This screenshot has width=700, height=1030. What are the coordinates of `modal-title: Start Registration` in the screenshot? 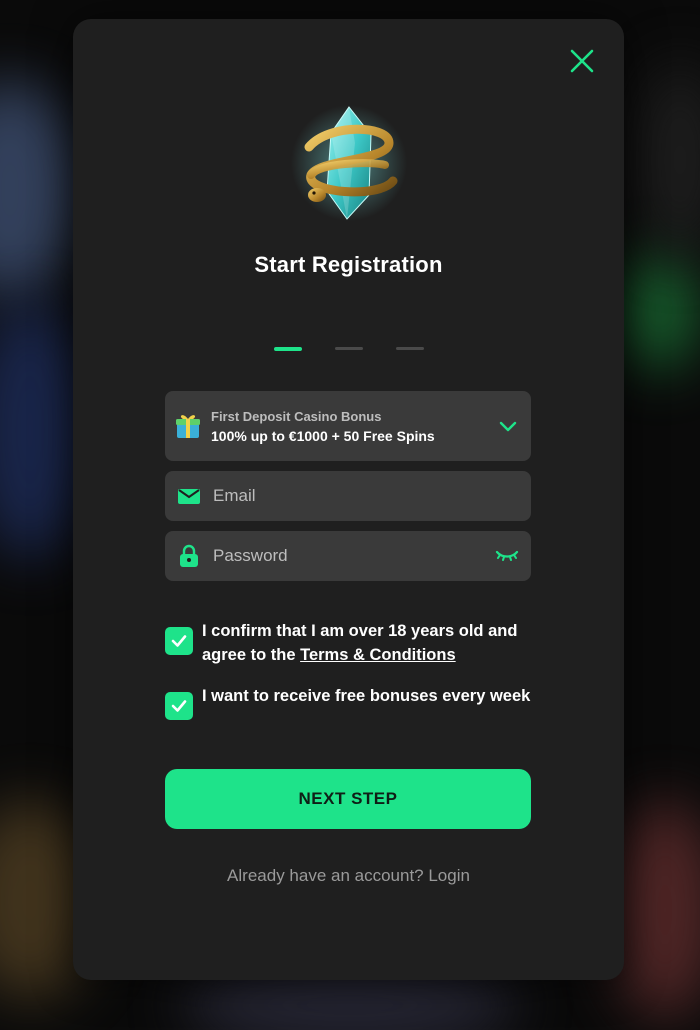 It's located at (348, 264).